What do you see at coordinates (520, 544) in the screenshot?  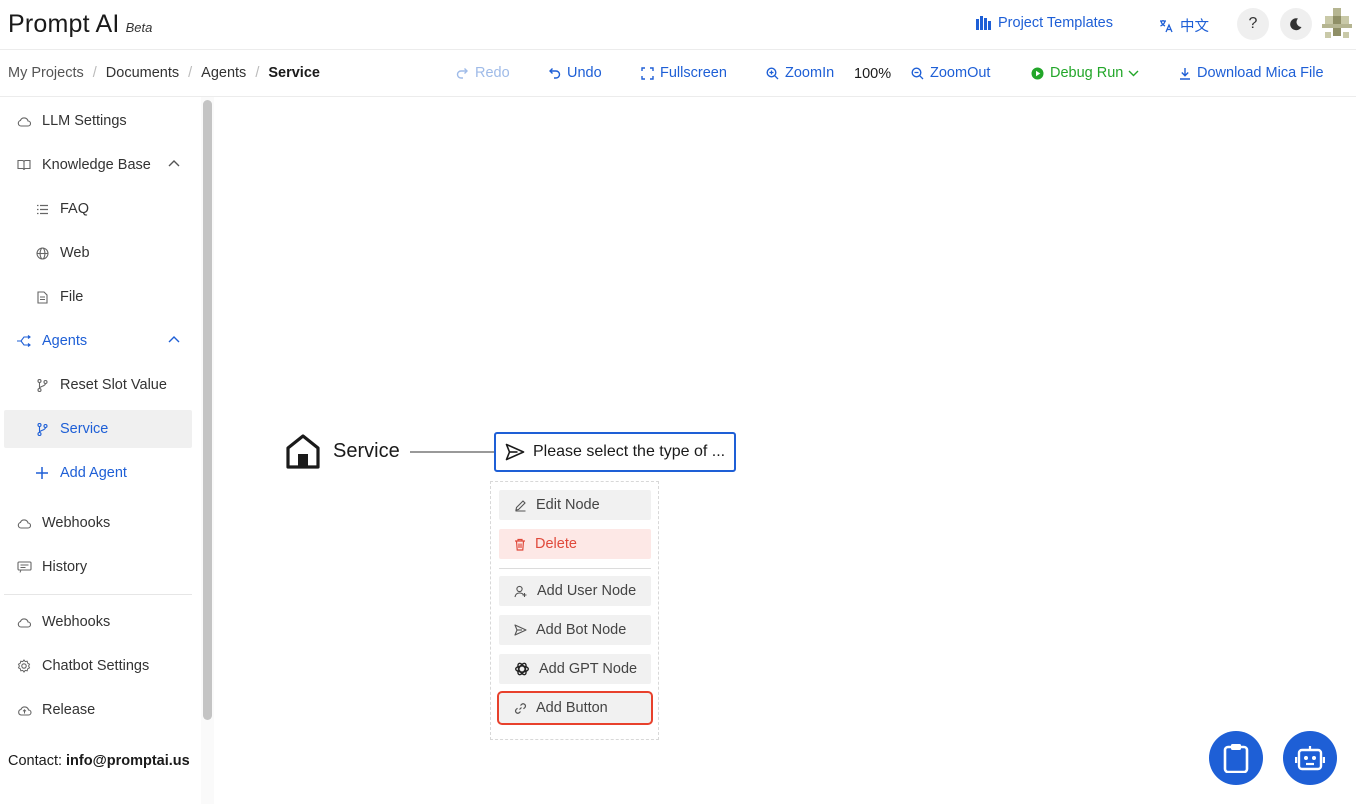 I see `trash-icon` at bounding box center [520, 544].